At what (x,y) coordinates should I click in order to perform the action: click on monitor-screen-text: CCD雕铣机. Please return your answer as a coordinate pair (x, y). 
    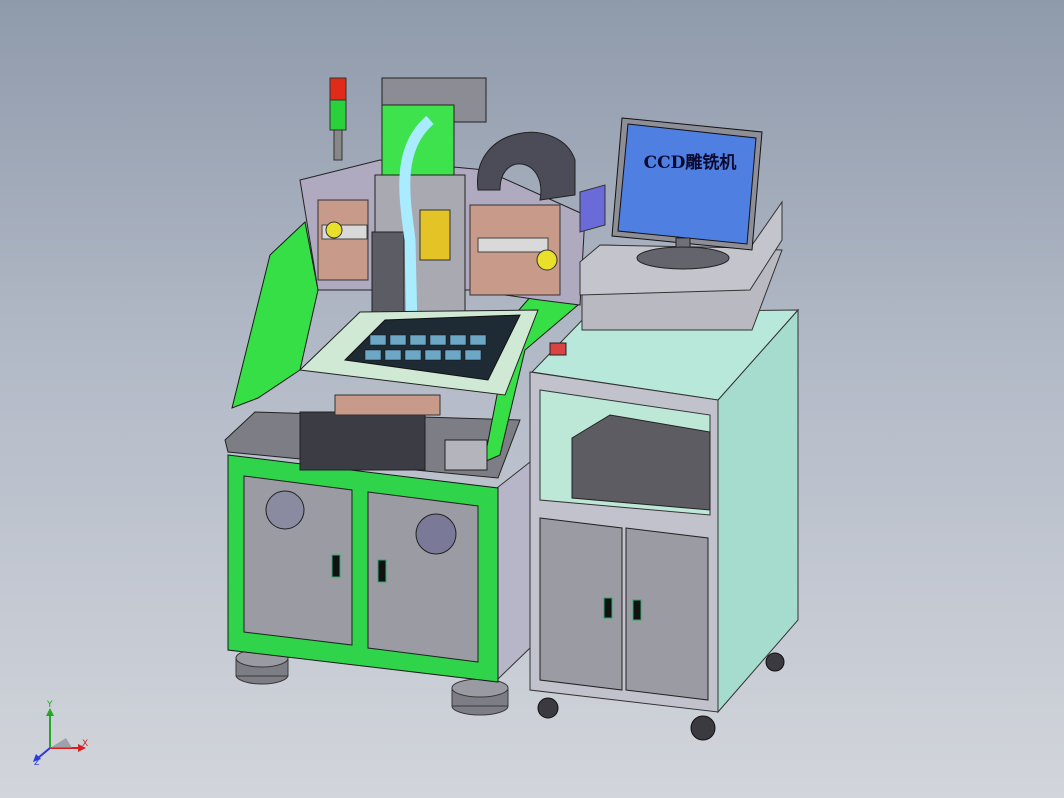
    Looking at the image, I should click on (690, 163).